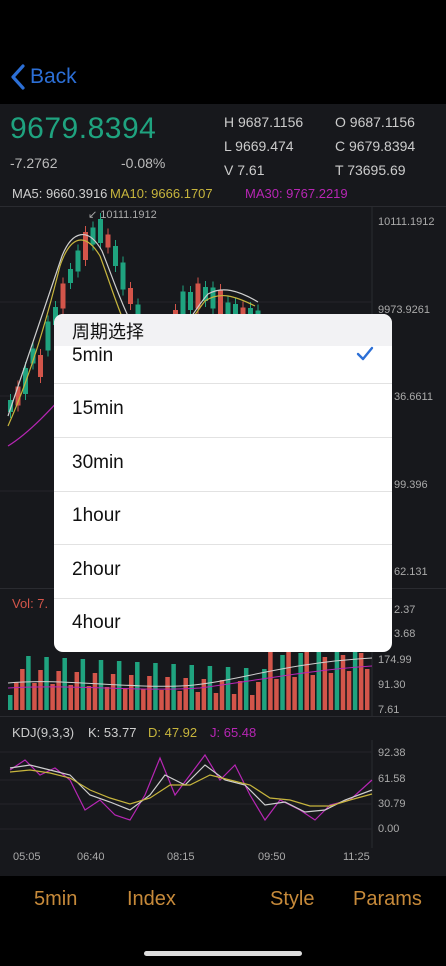  Describe the element at coordinates (223, 358) in the screenshot. I see `period-option-5min: 5min` at that location.